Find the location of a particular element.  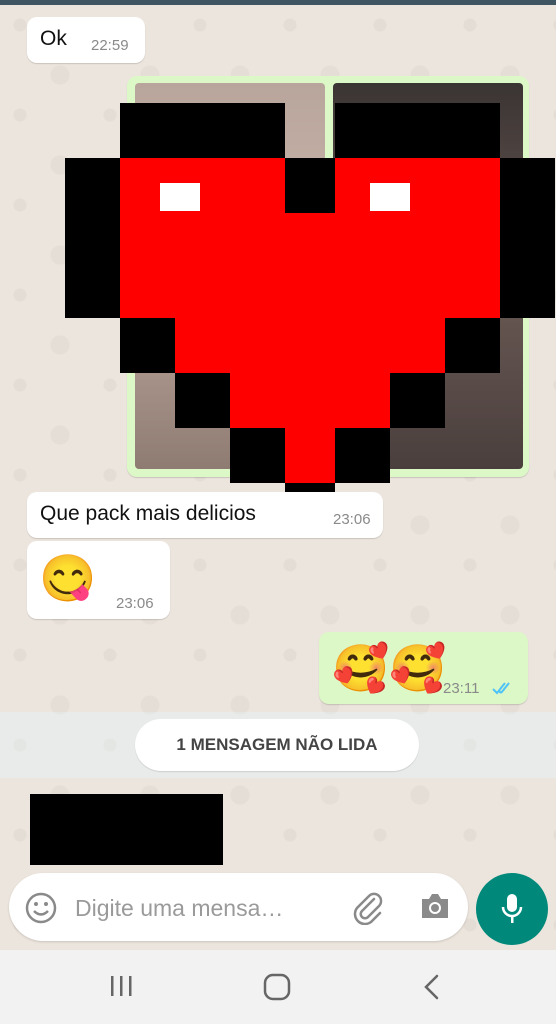

home-icon is located at coordinates (277, 987).